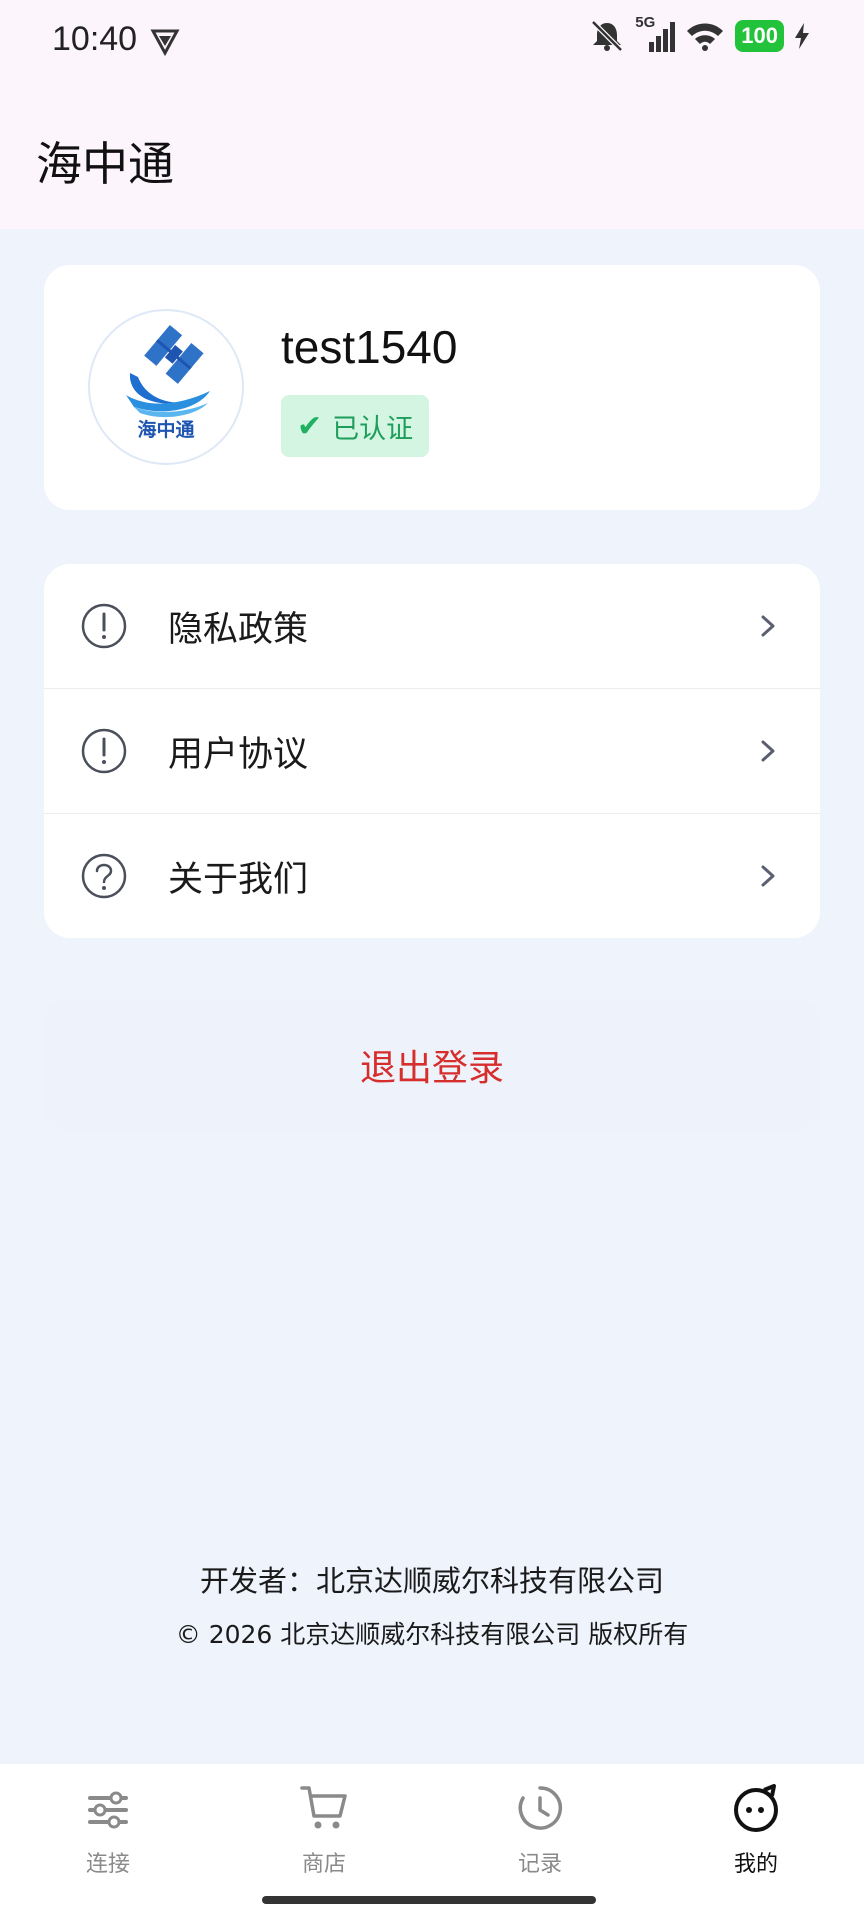  Describe the element at coordinates (432, 876) in the screenshot. I see `menu-item-about-us: 关于我们` at that location.